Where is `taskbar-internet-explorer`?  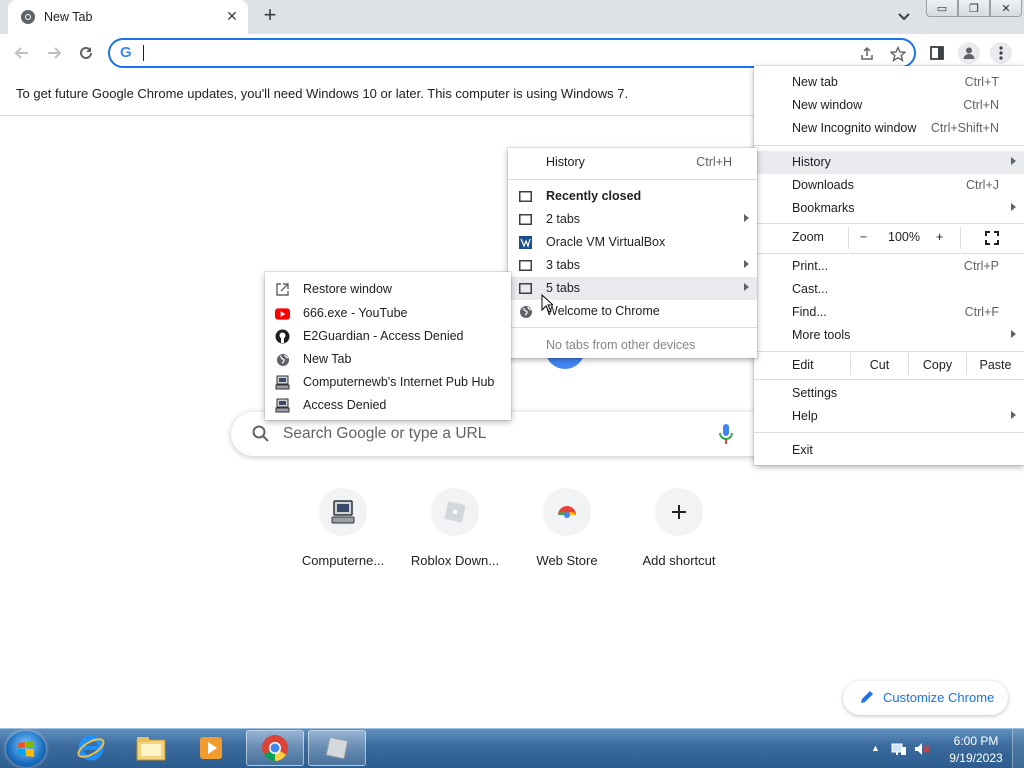
taskbar-internet-explorer is located at coordinates (91, 748).